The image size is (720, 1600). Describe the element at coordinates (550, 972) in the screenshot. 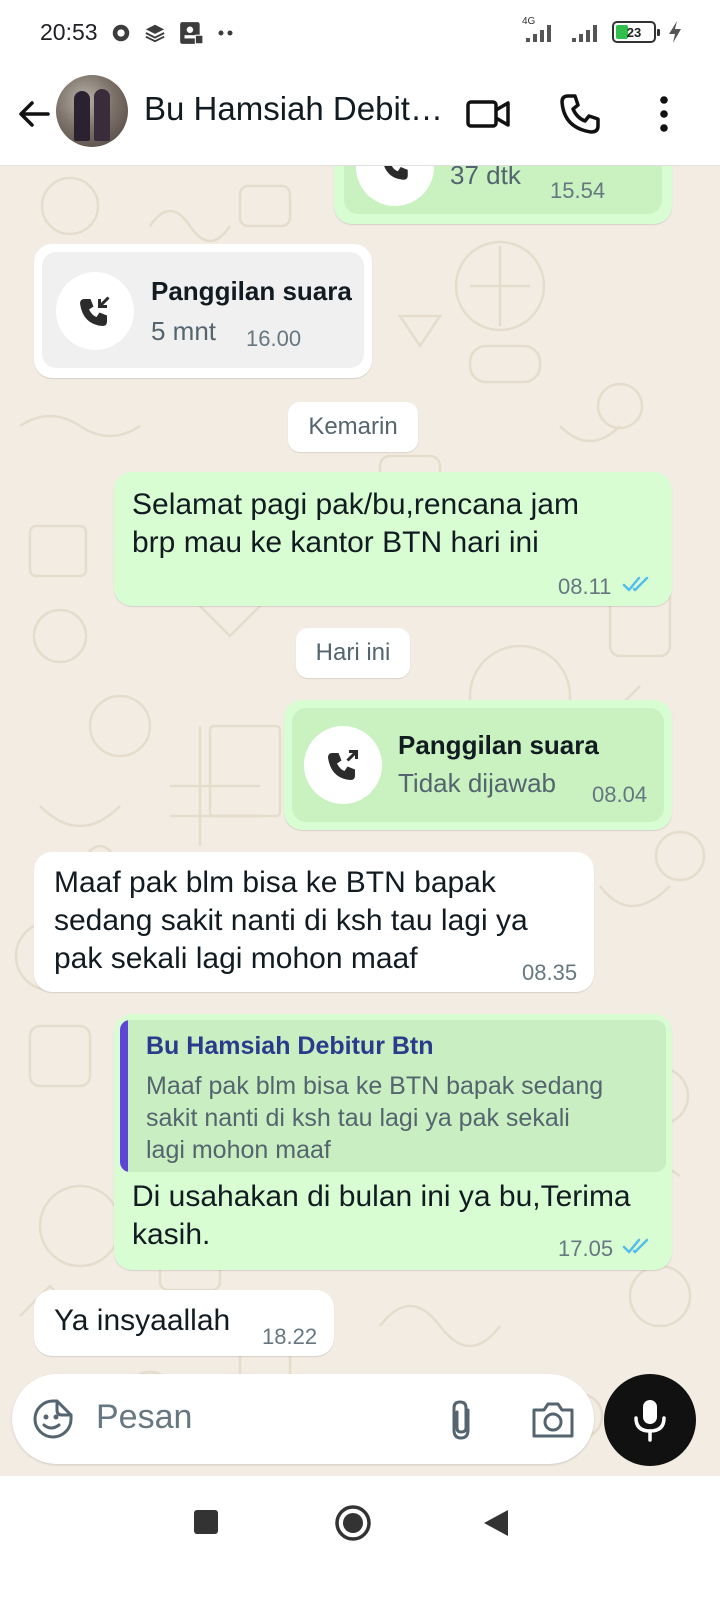

I see `message-time: 08.35` at that location.